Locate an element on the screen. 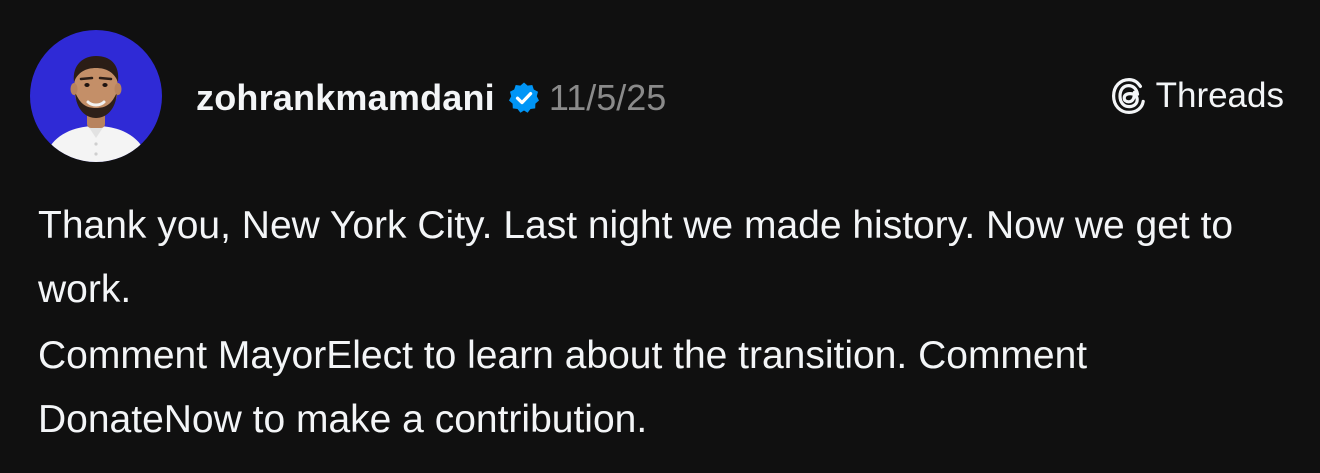 The width and height of the screenshot is (1320, 473). threads-brand-label: Threads is located at coordinates (1219, 95).